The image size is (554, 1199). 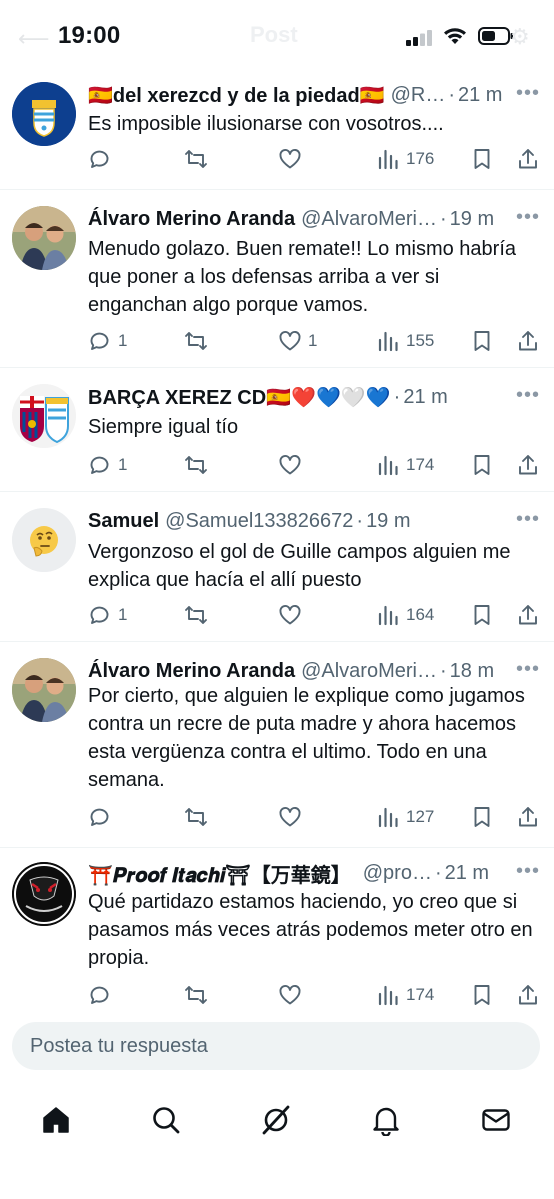 What do you see at coordinates (44, 416) in the screenshot?
I see `barca-xerez-crest-avatar` at bounding box center [44, 416].